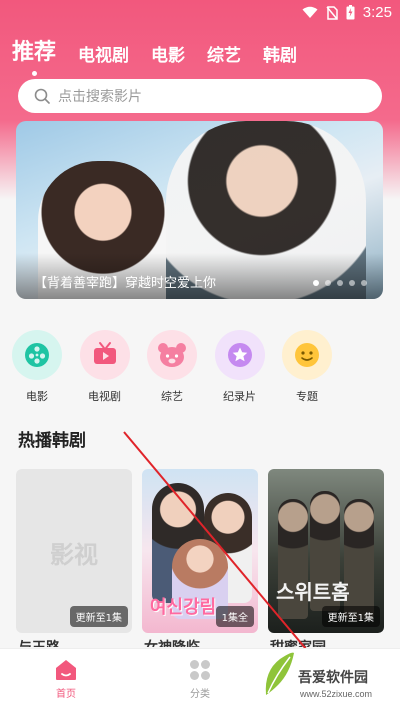 The width and height of the screenshot is (400, 711). I want to click on star-badge-icon, so click(239, 355).